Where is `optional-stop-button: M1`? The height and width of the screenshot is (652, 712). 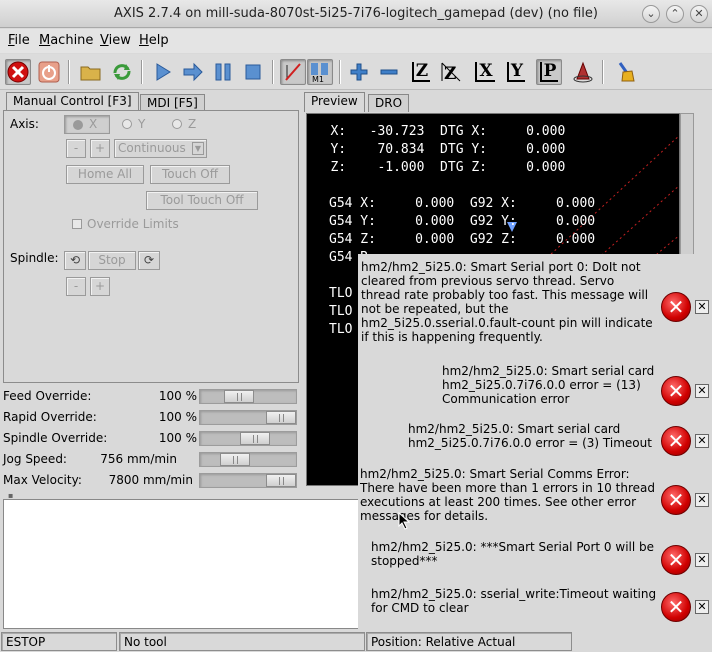
optional-stop-button: M1 is located at coordinates (320, 72).